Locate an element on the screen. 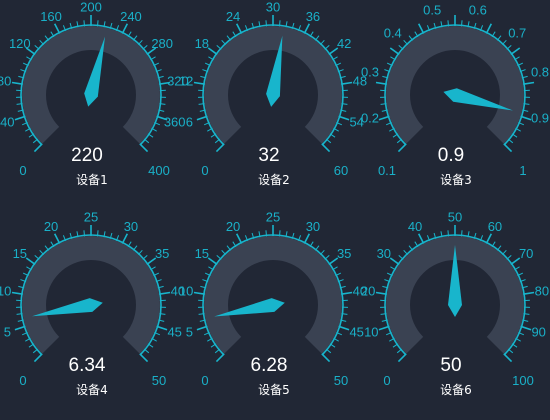 The image size is (550, 420). tick-label: 30 is located at coordinates (384, 253).